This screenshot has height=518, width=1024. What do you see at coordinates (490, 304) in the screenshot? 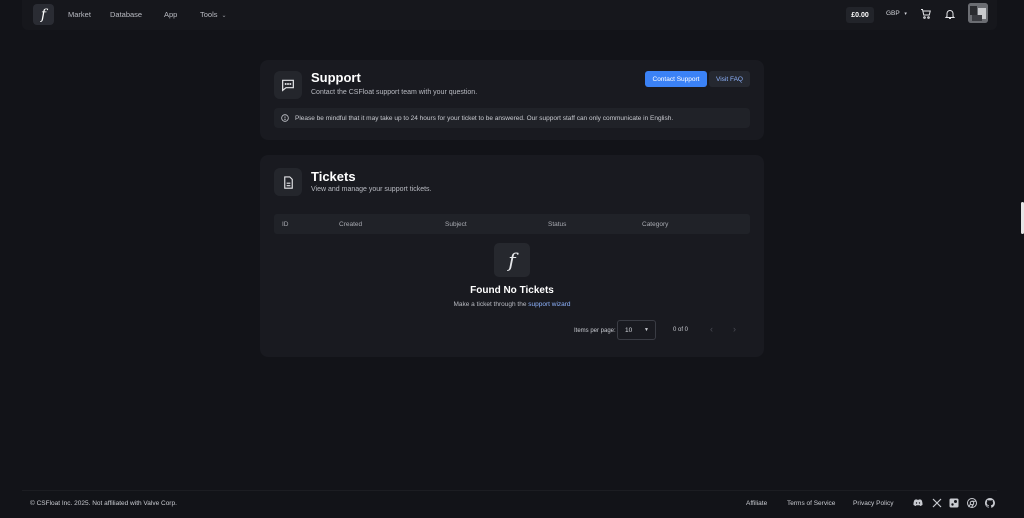
I see `empty-state-prefix: Make a ticket through the` at bounding box center [490, 304].